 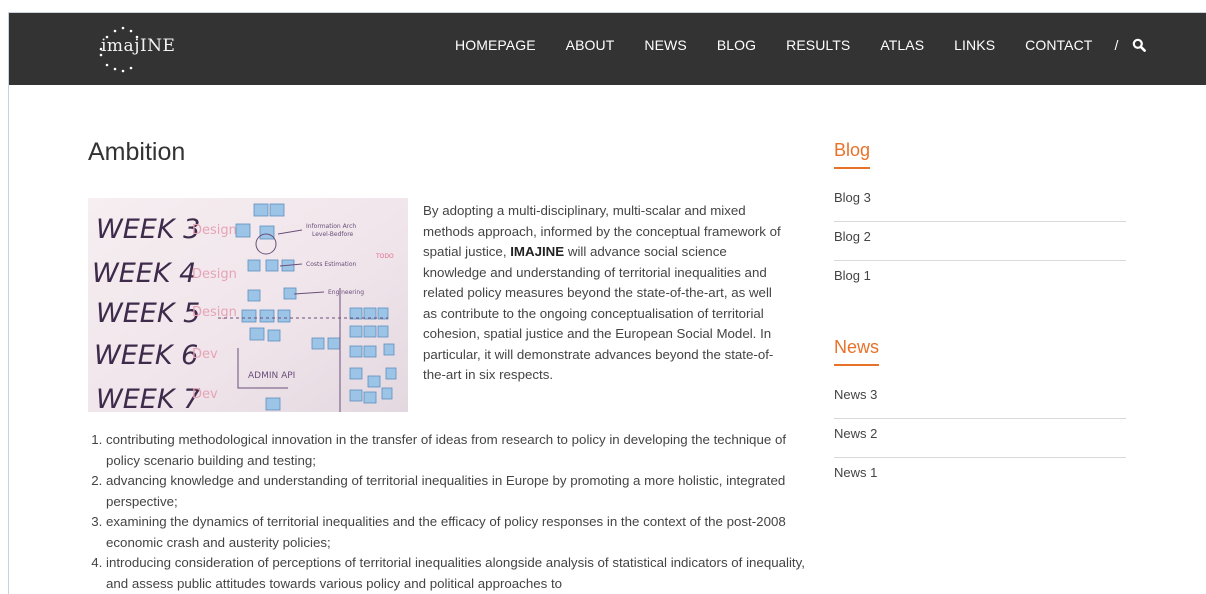 What do you see at coordinates (138, 46) in the screenshot?
I see `logo-text: imajINE` at bounding box center [138, 46].